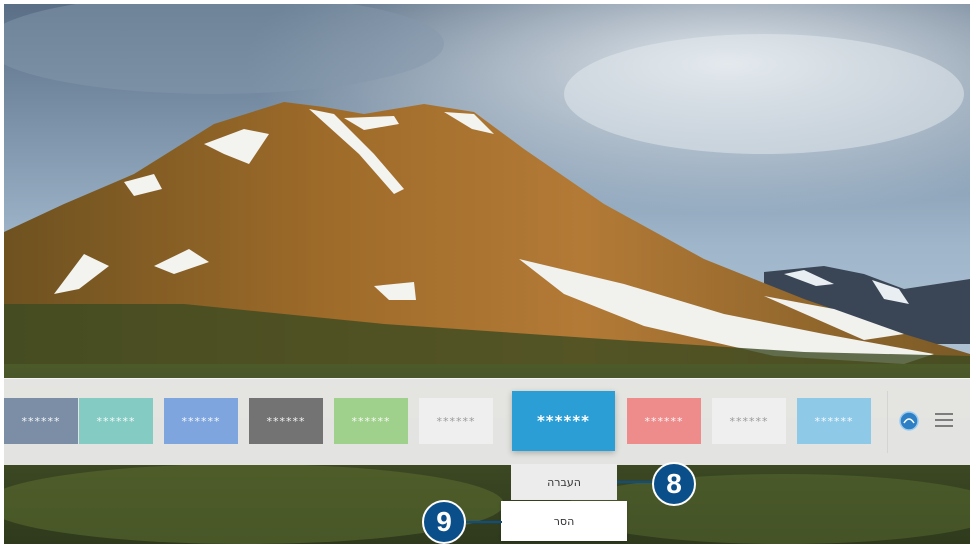 The height and width of the screenshot is (548, 973). I want to click on app-tile-8: ******, so click(664, 421).